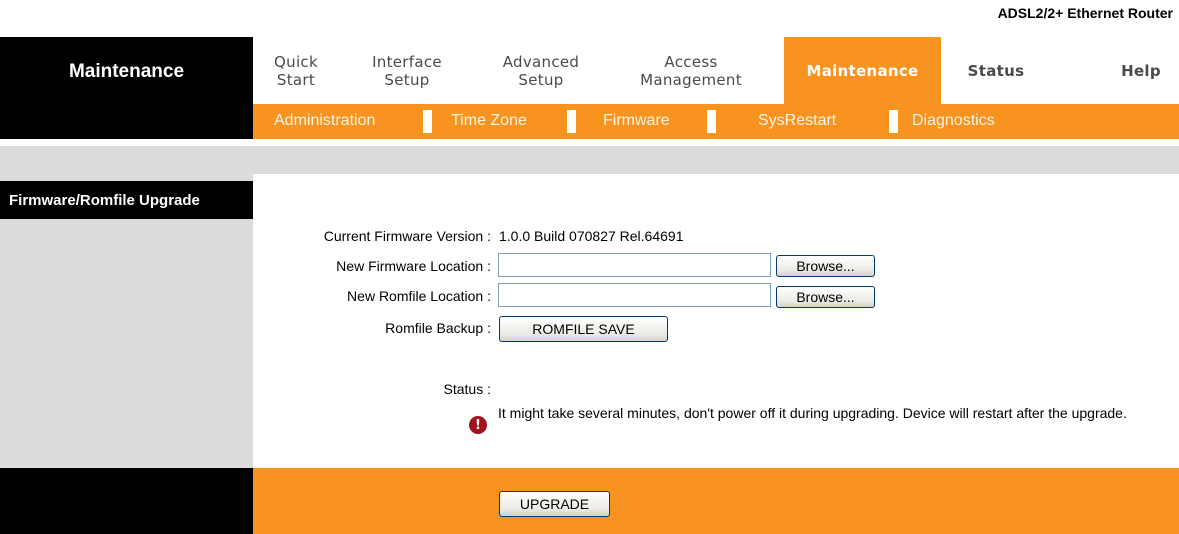 The width and height of the screenshot is (1179, 534). Describe the element at coordinates (996, 70) in the screenshot. I see `nav-status: Status` at that location.